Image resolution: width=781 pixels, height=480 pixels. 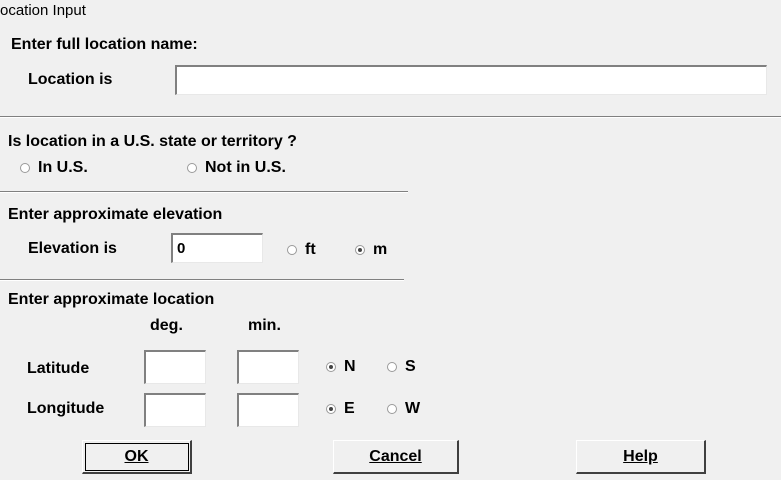 I want to click on latitude-deg-input, so click(x=175, y=367).